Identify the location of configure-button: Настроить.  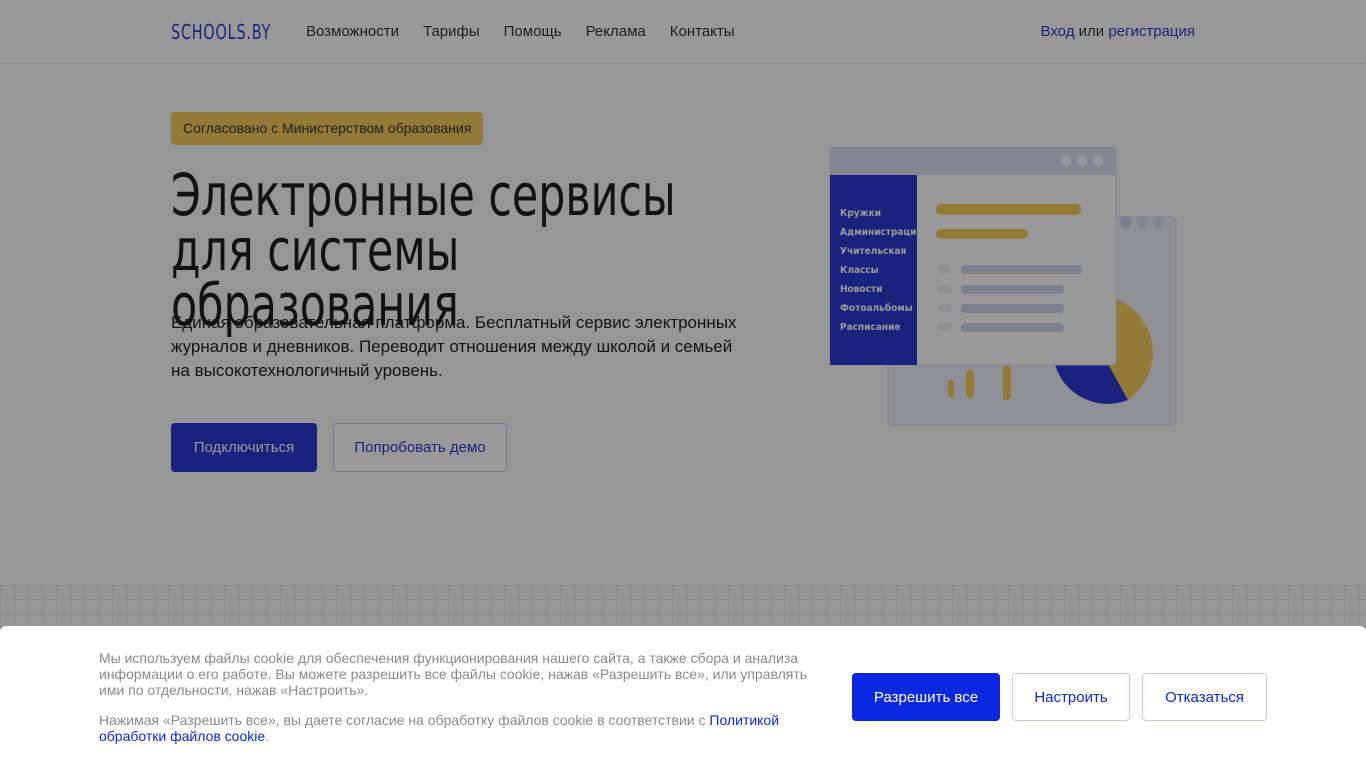
(1071, 697).